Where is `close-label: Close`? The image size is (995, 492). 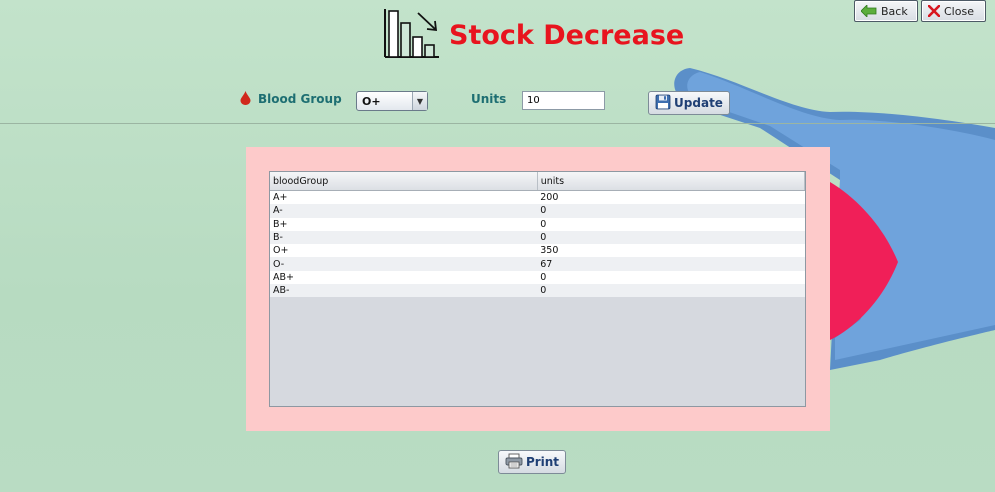 close-label: Close is located at coordinates (959, 11).